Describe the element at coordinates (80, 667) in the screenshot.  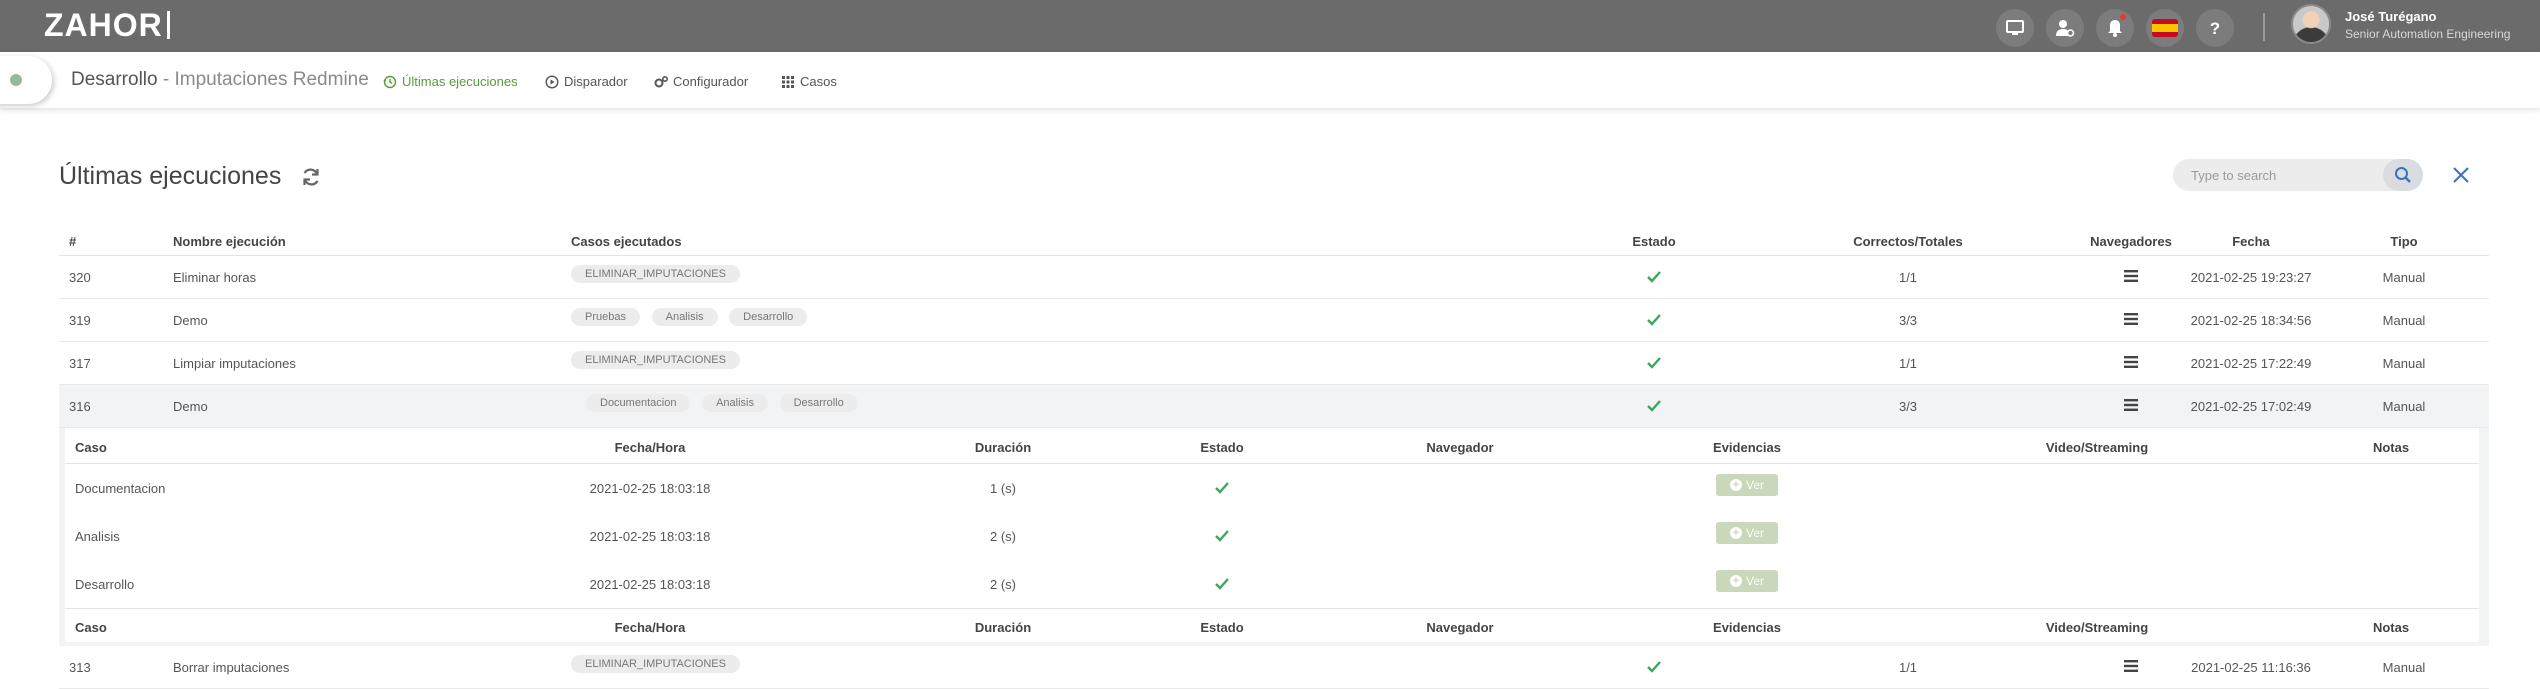
I see `row-id: 313` at that location.